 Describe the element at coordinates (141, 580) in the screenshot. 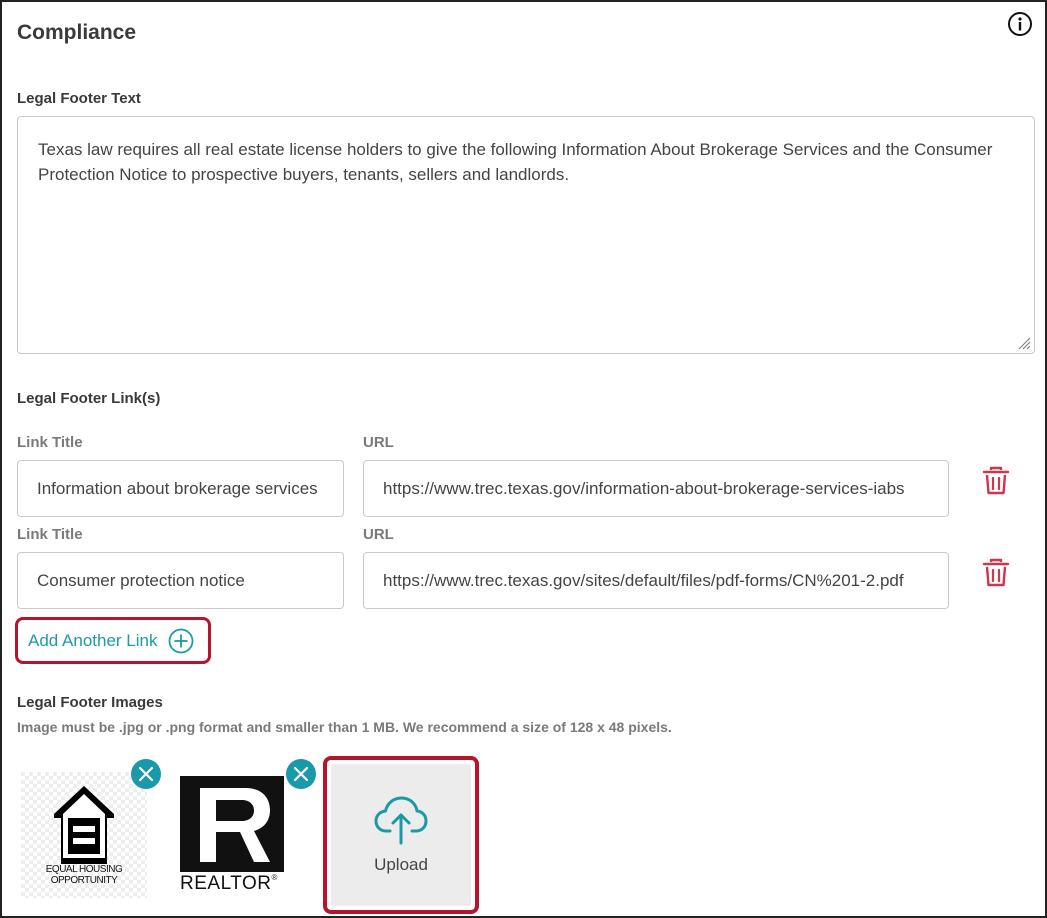

I see `link-title-value: Consumer protection notice` at that location.